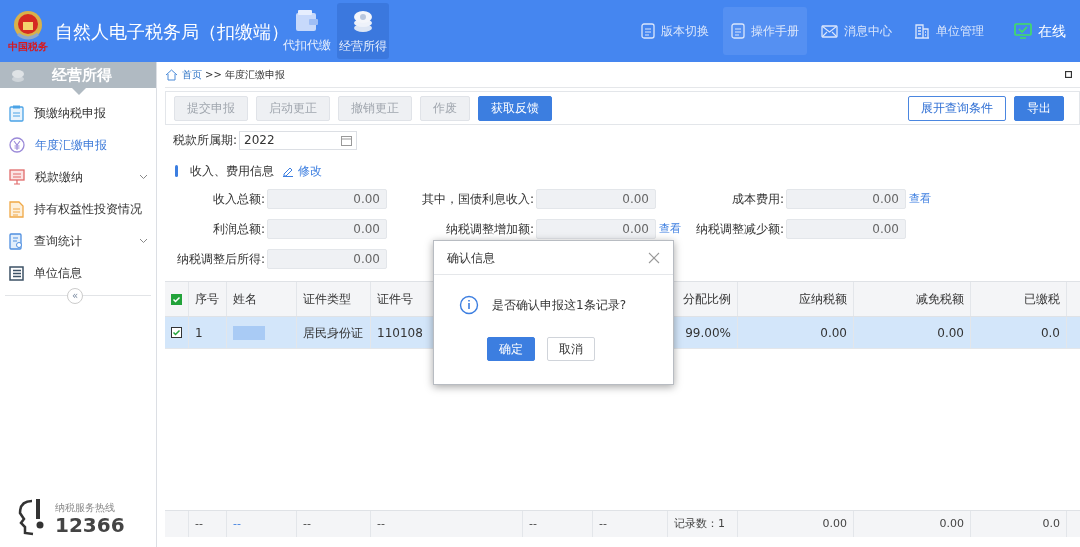  I want to click on table-cell-text: 0.0, so click(1050, 333).